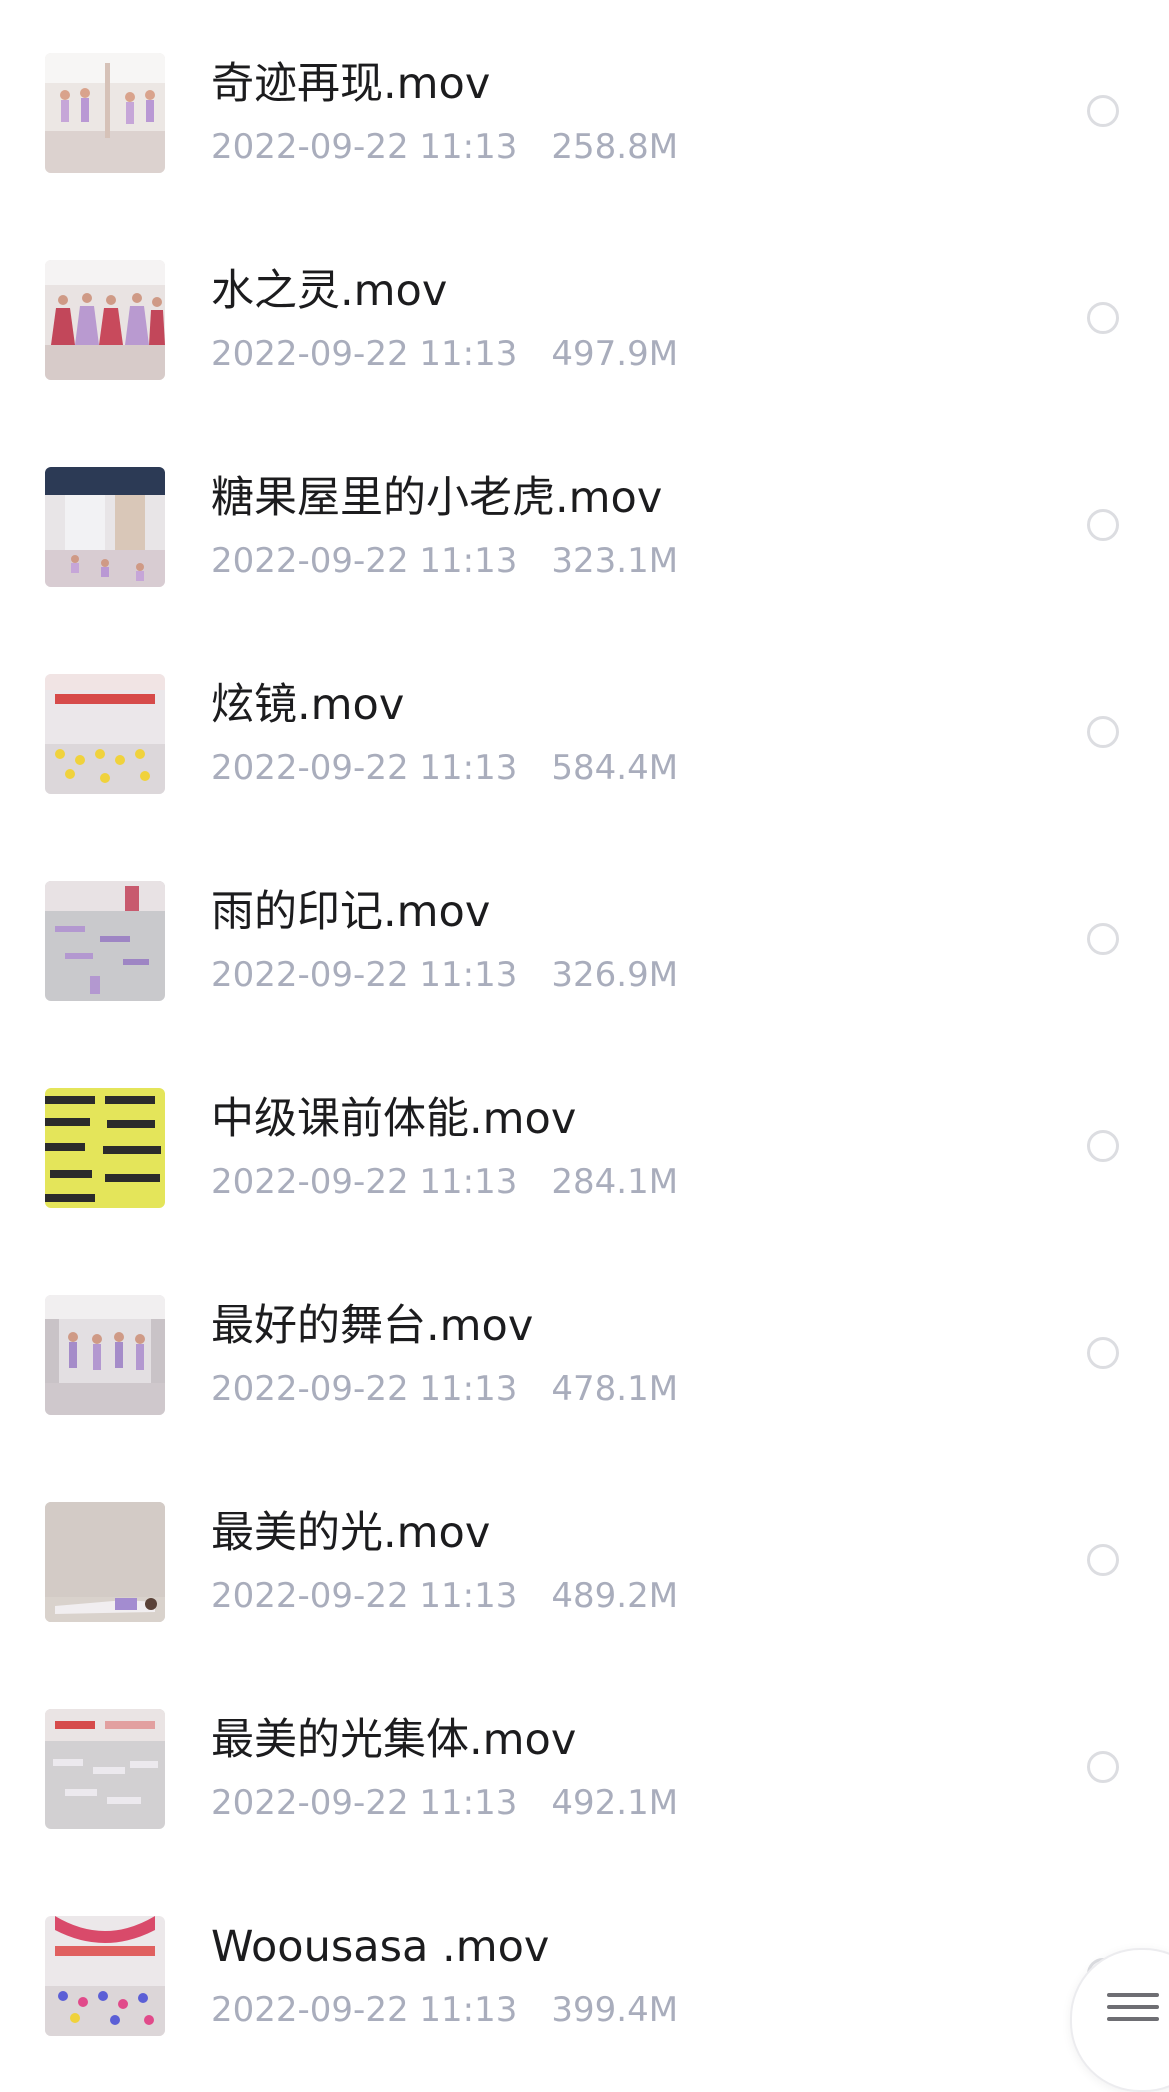  I want to click on file-name: 糖果屋里的小老虎.mov, so click(437, 498).